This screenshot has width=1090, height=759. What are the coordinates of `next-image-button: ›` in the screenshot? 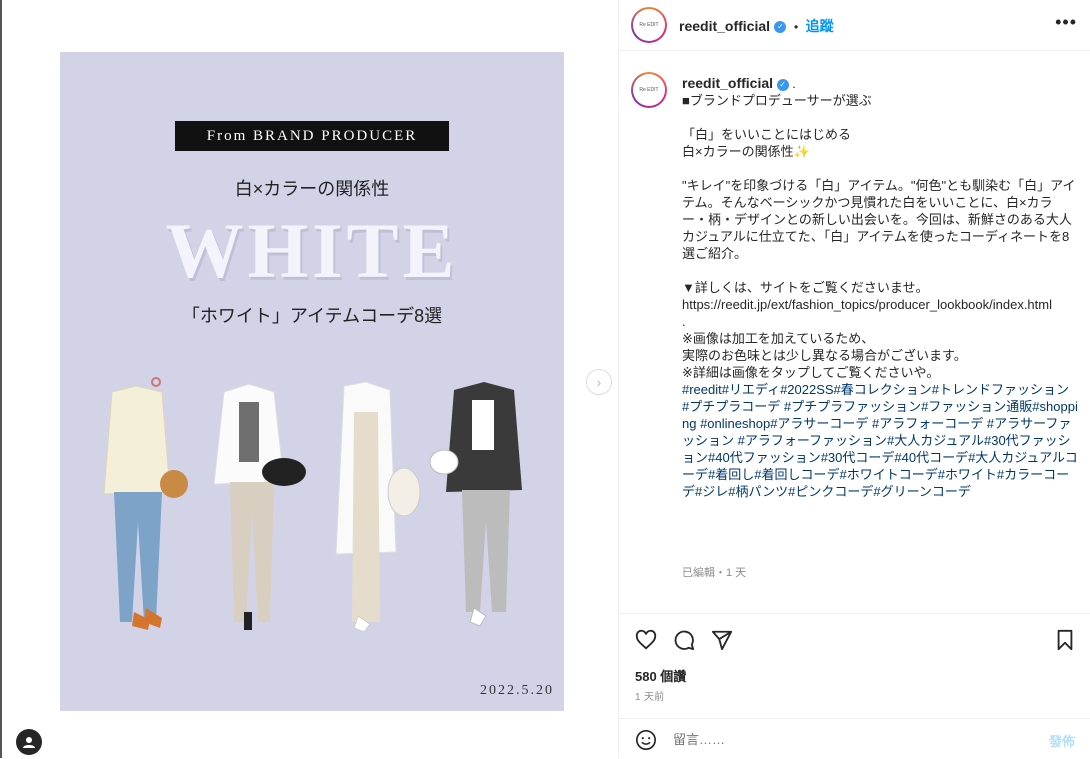 It's located at (599, 382).